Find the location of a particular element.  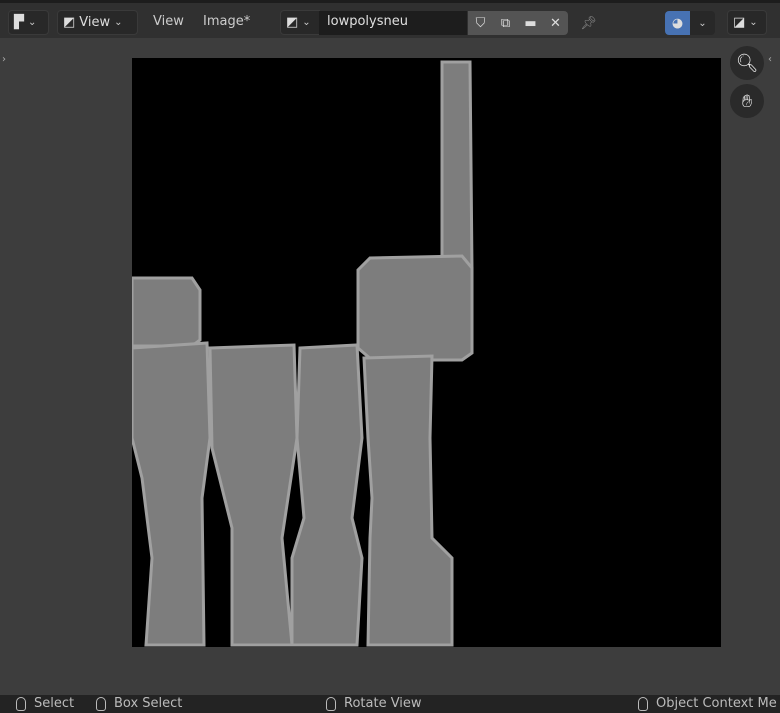

mouse-right-icon is located at coordinates (643, 703).